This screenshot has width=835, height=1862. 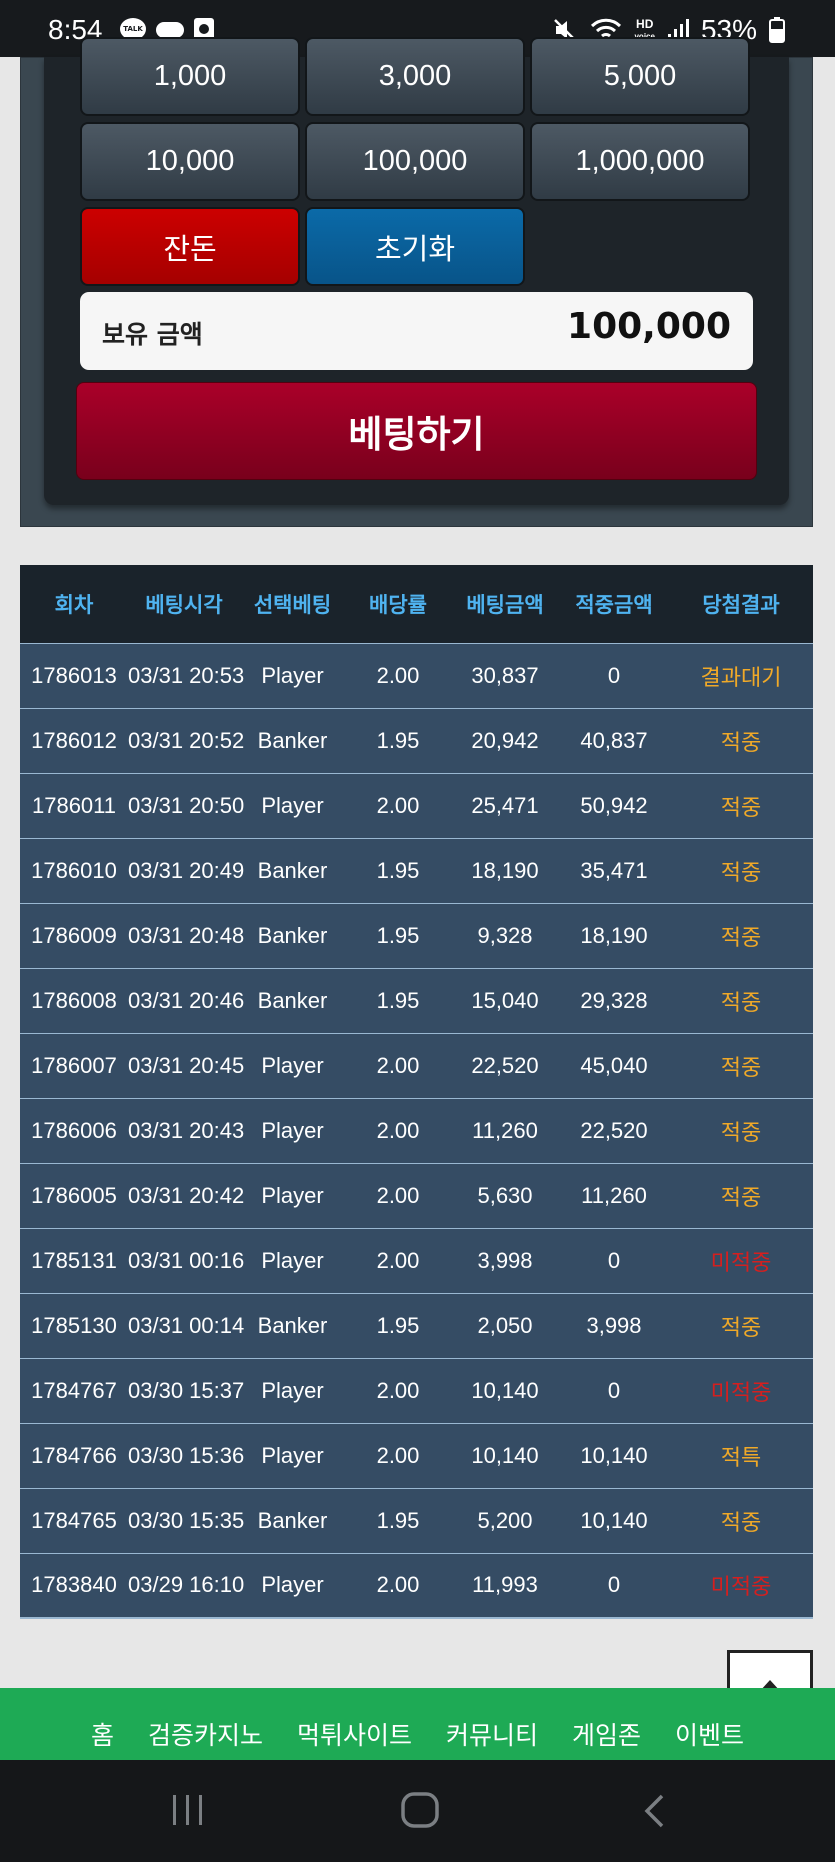 What do you see at coordinates (292, 604) in the screenshot?
I see `header-selection: 선택베팅` at bounding box center [292, 604].